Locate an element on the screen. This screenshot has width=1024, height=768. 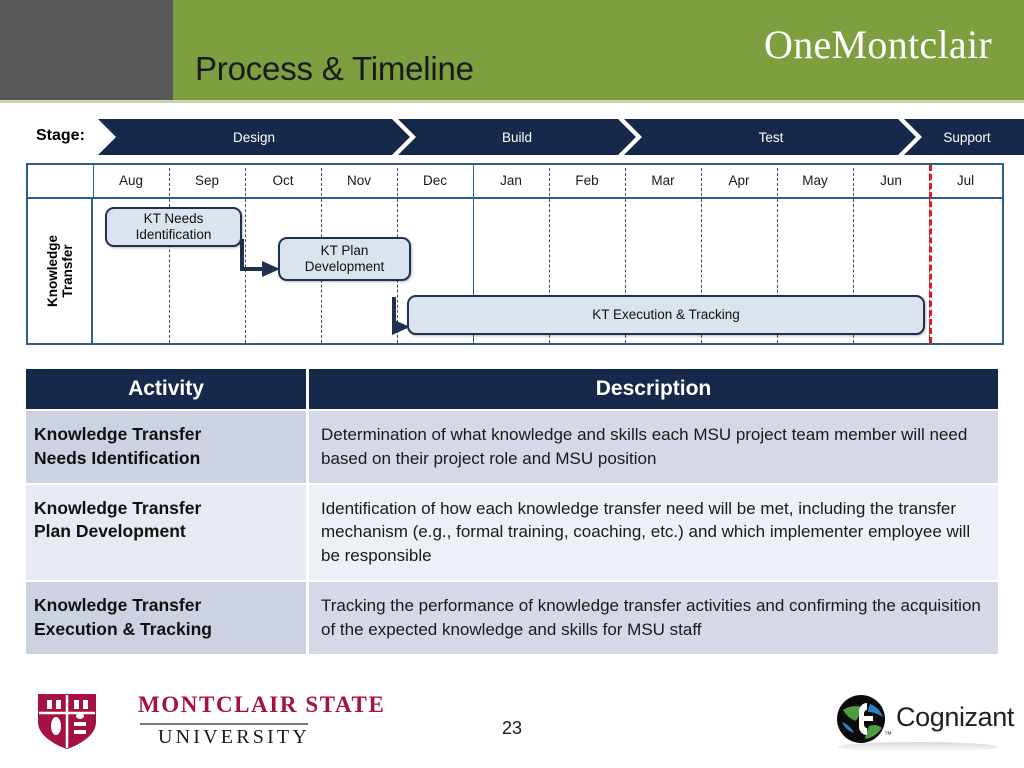
cognizant-logo: ™ Cognizant is located at coordinates (924, 723).